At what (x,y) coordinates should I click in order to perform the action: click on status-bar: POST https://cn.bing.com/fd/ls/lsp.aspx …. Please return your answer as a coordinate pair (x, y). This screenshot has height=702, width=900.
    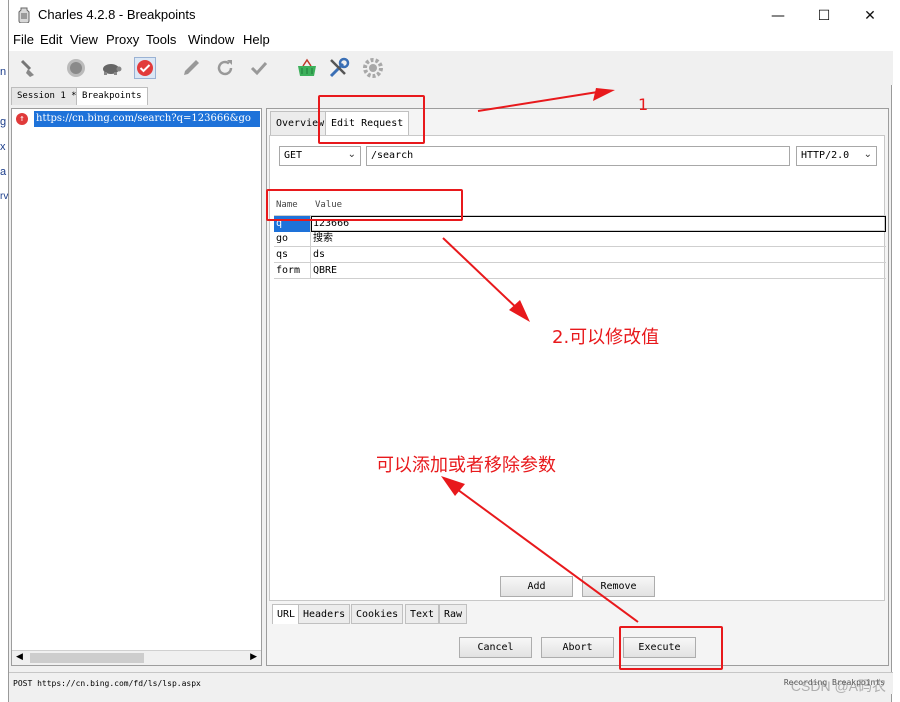
    Looking at the image, I should click on (451, 683).